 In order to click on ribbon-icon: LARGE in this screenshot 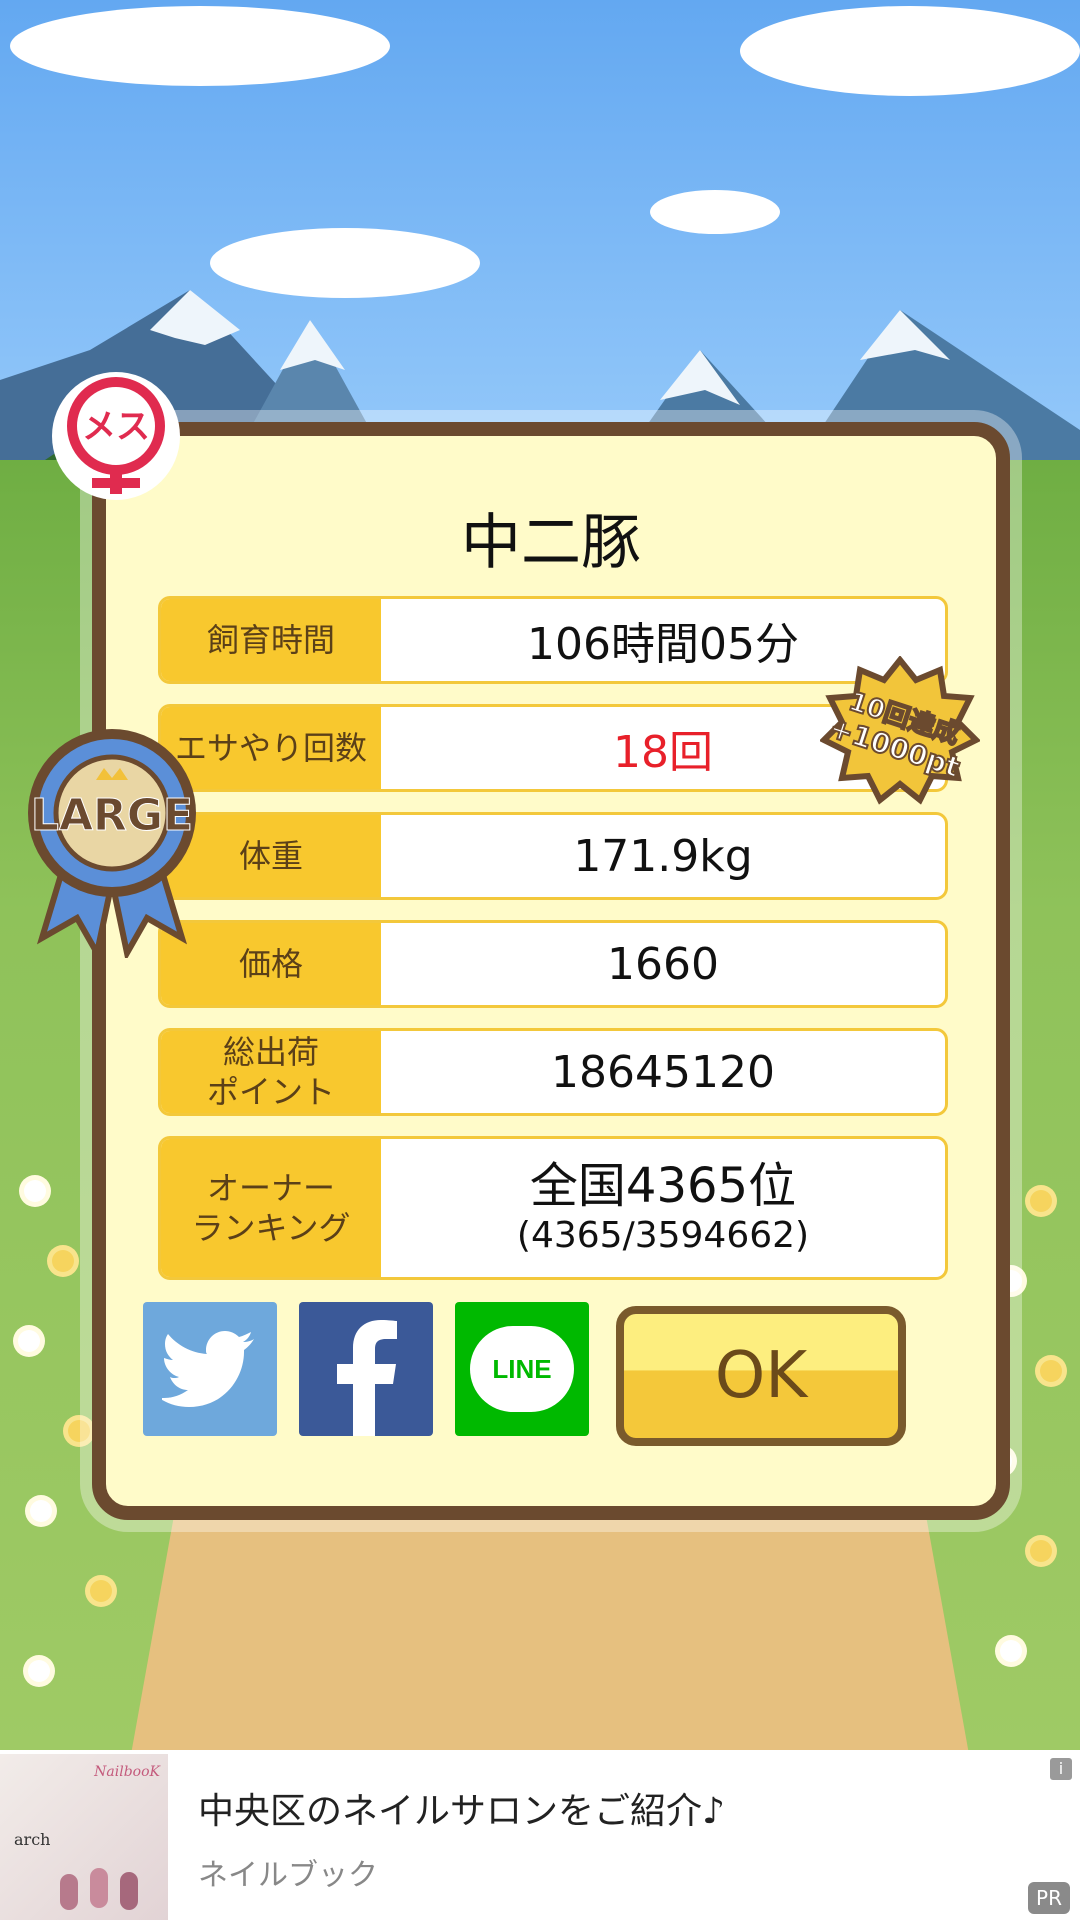, I will do `click(112, 845)`.